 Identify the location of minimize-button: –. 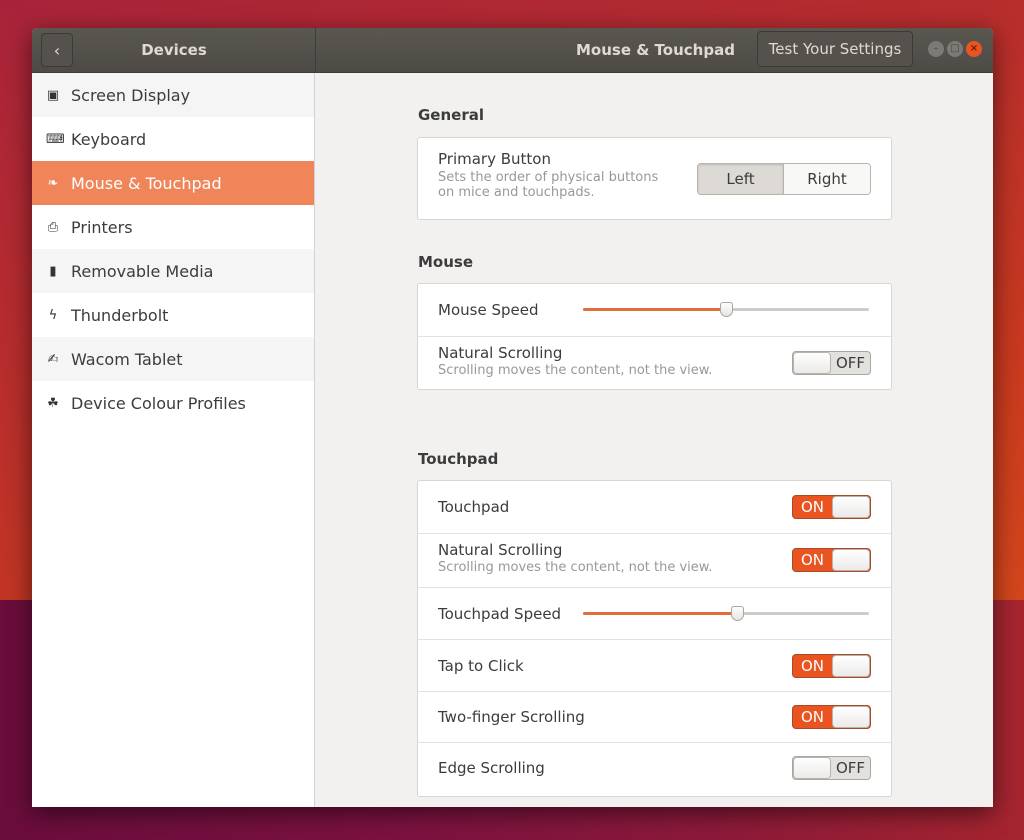
(936, 49).